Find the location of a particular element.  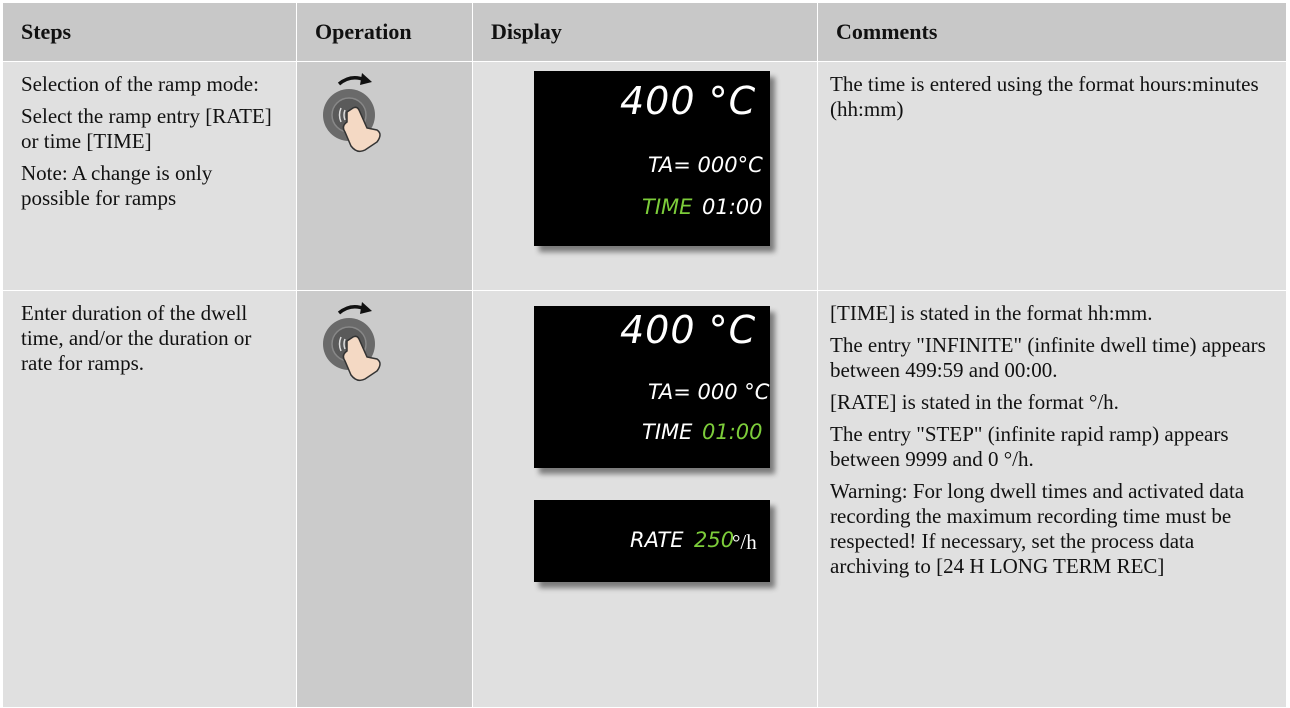

header-comments: Comments is located at coordinates (1052, 32).